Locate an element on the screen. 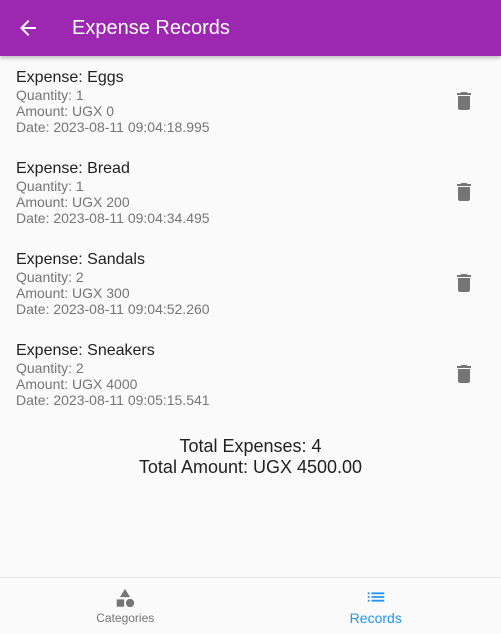  record-date: Date: 2023-08-11 09:04:18.995 is located at coordinates (113, 127).